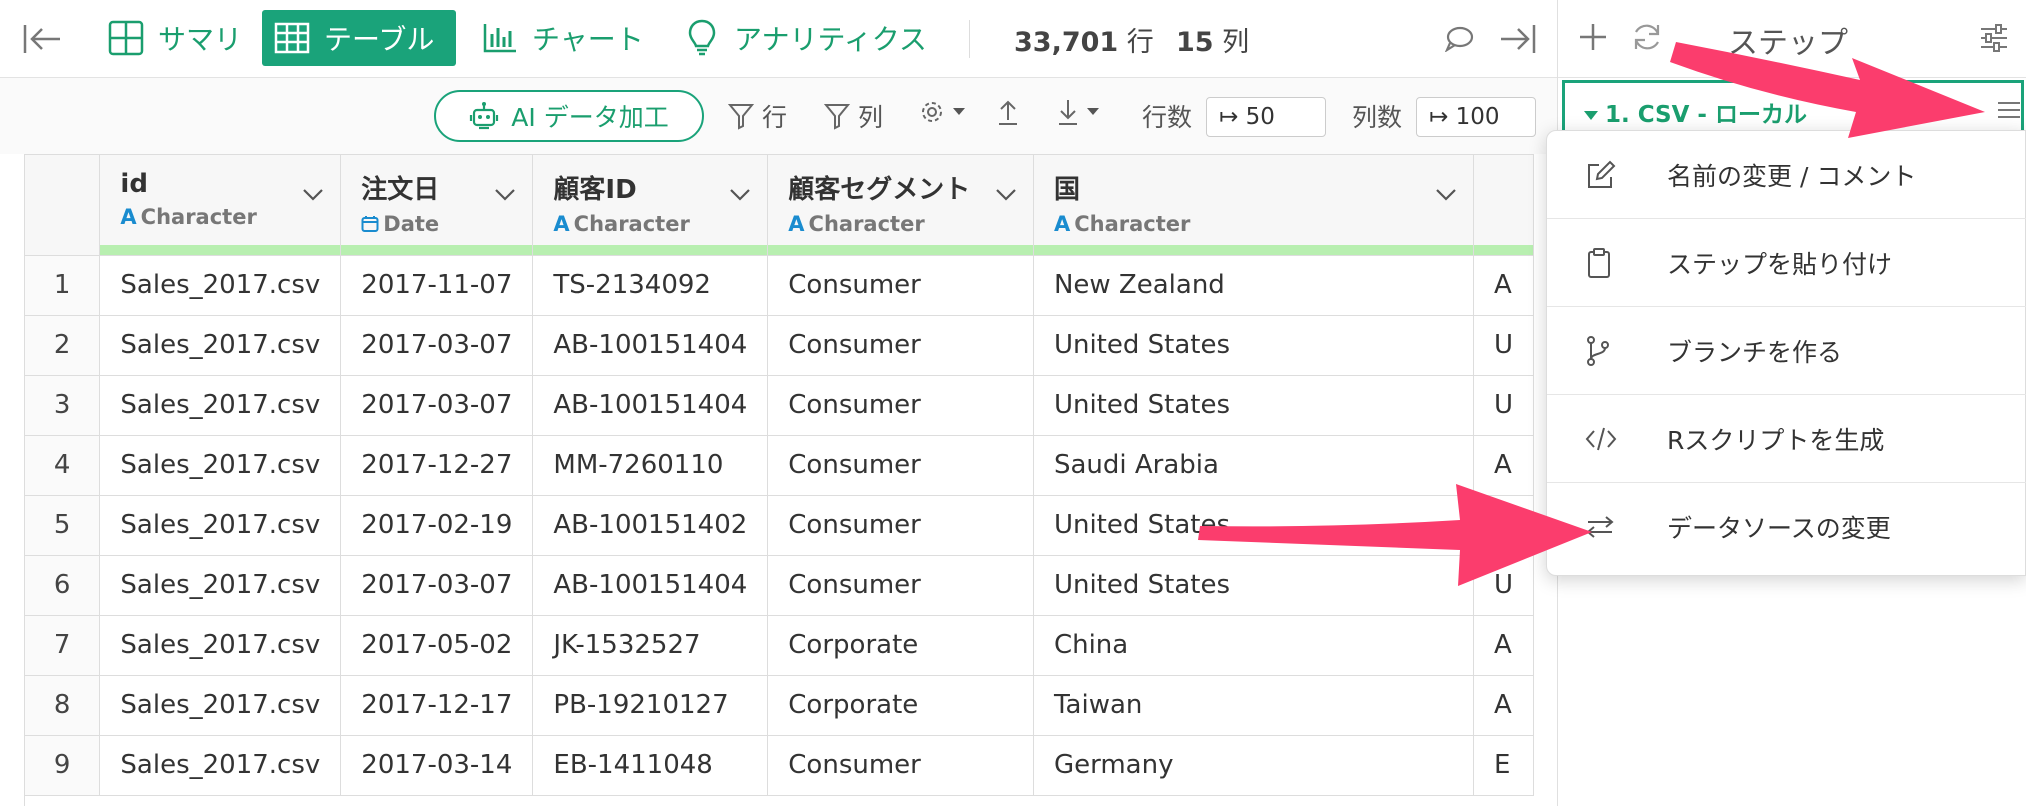  What do you see at coordinates (900, 205) in the screenshot?
I see `column-header-customer-segment: 顧客セグメント A Character` at bounding box center [900, 205].